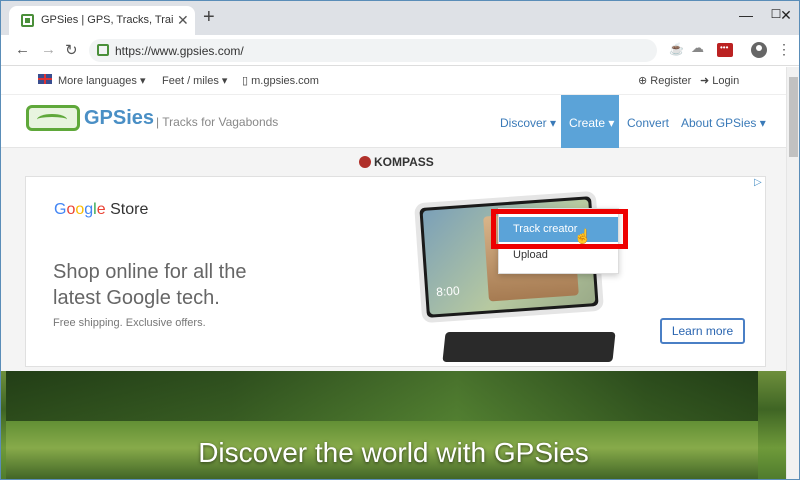 This screenshot has width=800, height=480. What do you see at coordinates (784, 49) in the screenshot?
I see `menu-icon: ⋮` at bounding box center [784, 49].